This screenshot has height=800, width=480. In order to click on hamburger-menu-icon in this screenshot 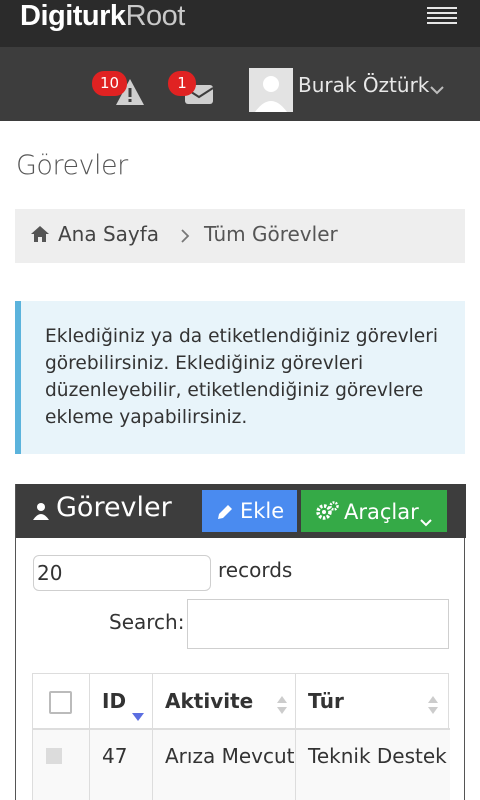, I will do `click(442, 17)`.